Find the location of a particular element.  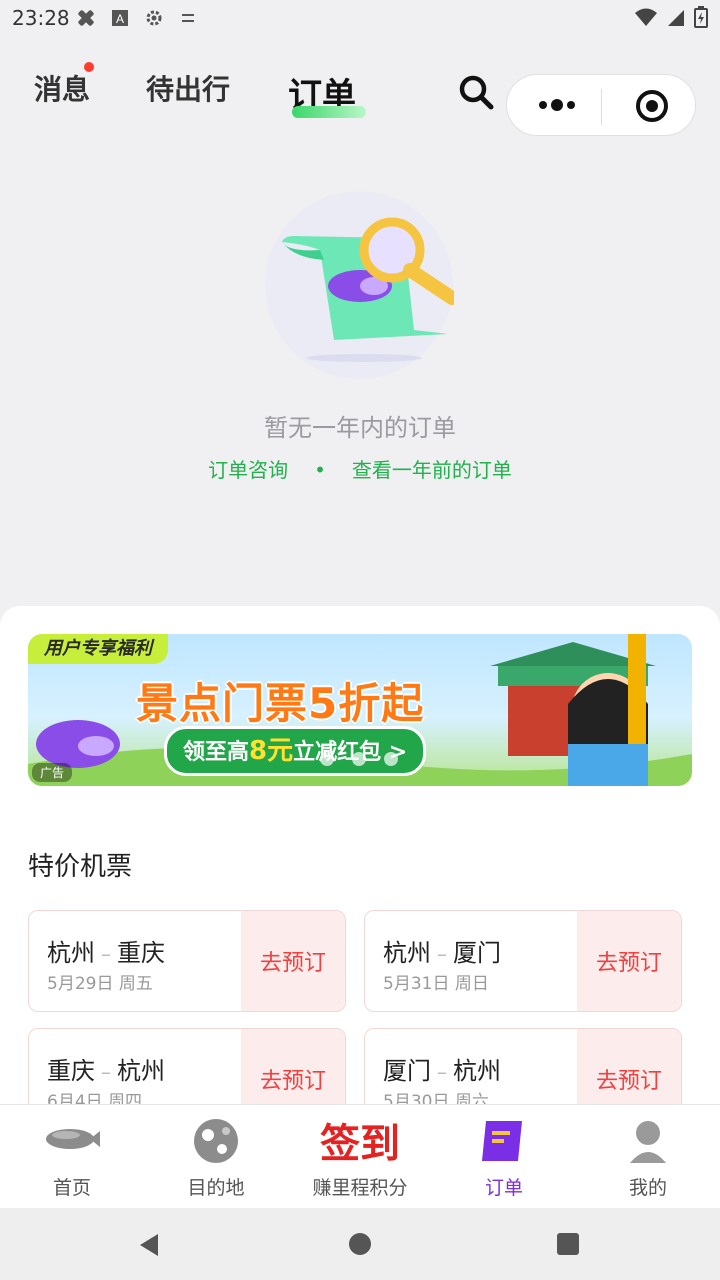

empty-links: 订单咨询 • 查看一年前的订单 is located at coordinates (360, 468).